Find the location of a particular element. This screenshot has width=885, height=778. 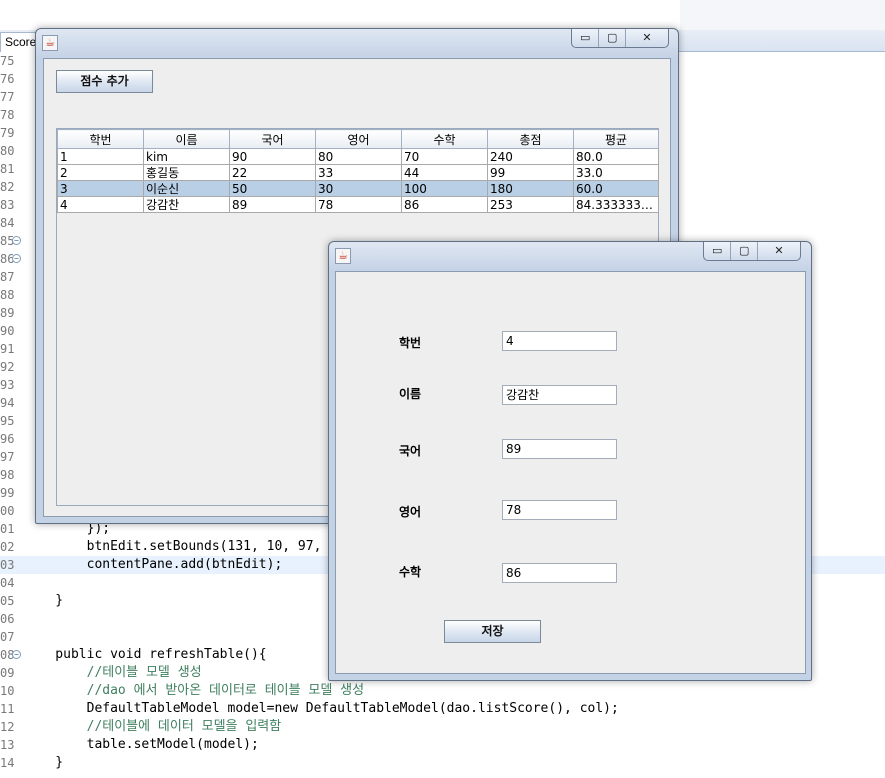

line-number: 13 is located at coordinates (7, 745).